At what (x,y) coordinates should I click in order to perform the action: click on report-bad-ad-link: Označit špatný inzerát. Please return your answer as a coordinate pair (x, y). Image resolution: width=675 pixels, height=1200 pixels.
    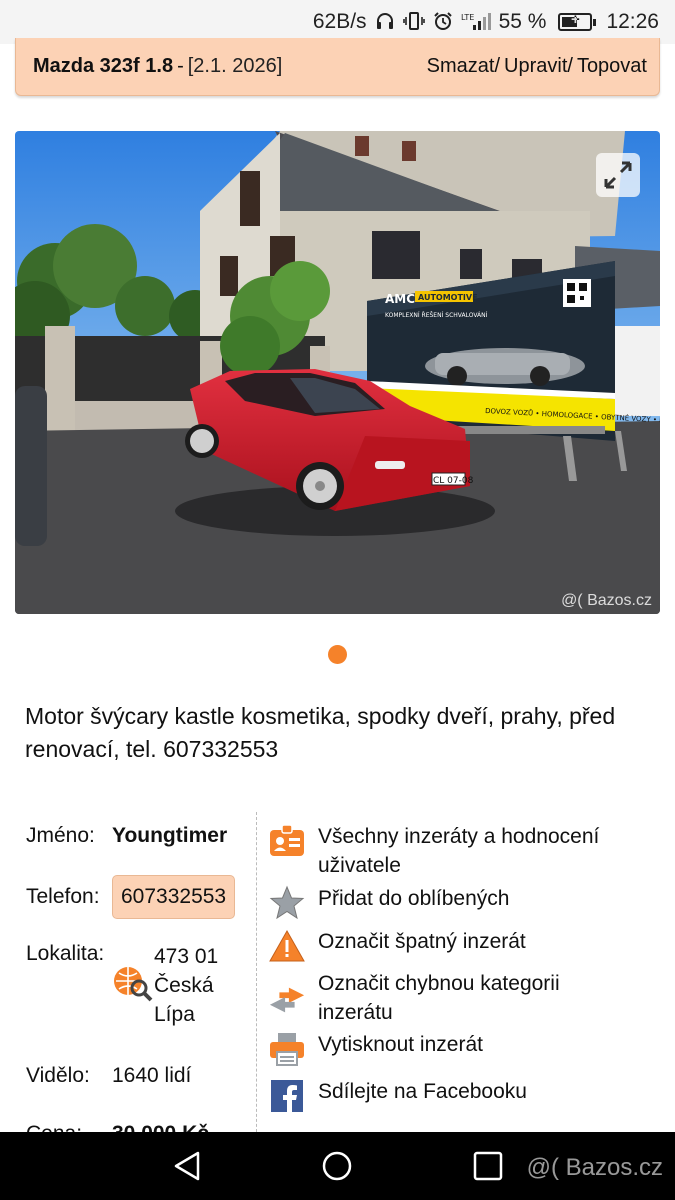
    Looking at the image, I should click on (397, 946).